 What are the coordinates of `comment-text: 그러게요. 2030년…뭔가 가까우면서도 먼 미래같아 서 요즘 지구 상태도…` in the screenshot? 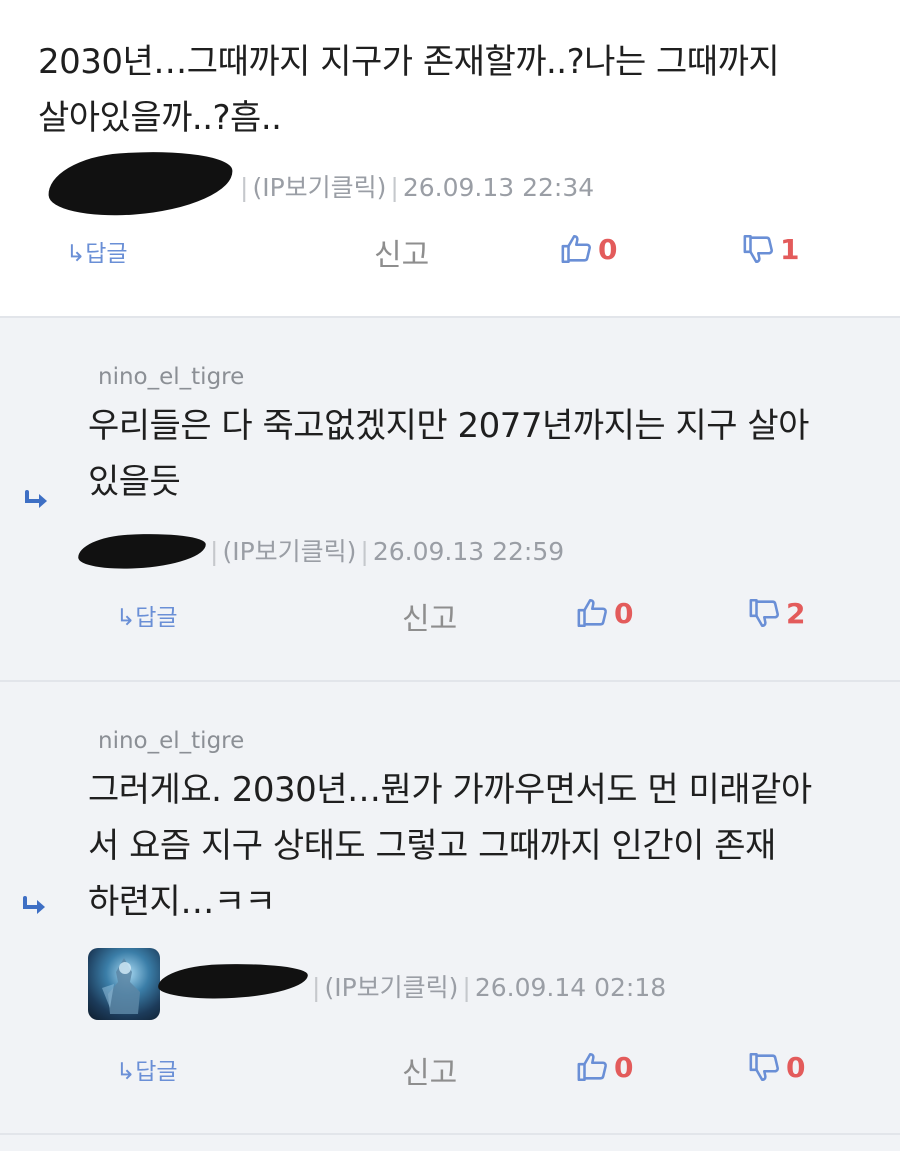 It's located at (450, 846).